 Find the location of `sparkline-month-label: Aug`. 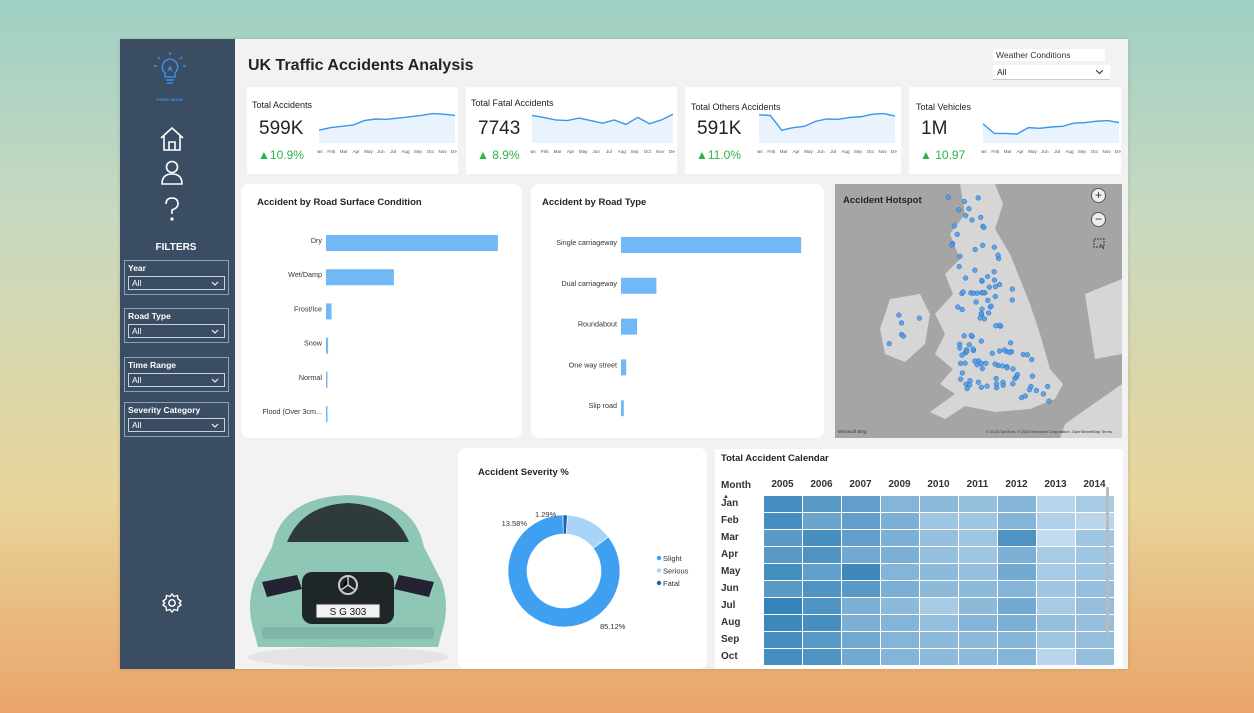

sparkline-month-label: Aug is located at coordinates (405, 151).